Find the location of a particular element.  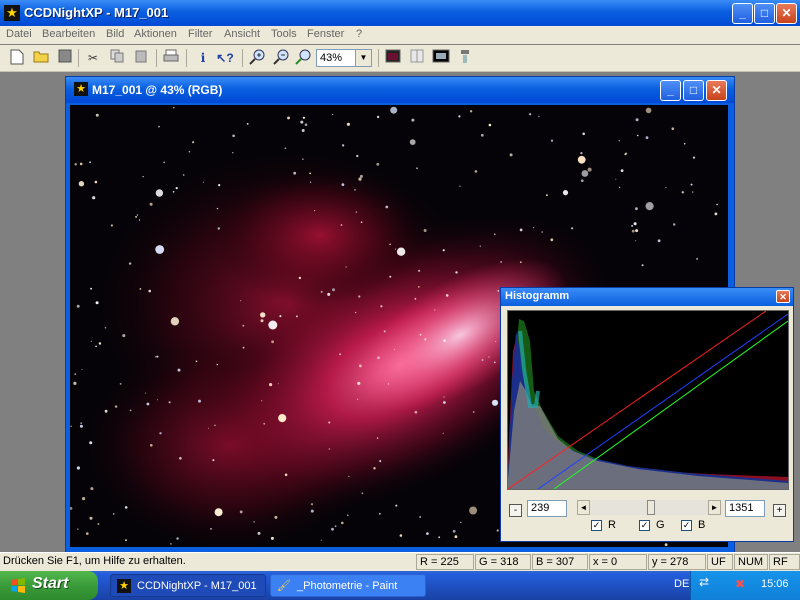

start-button: Start is located at coordinates (49, 585).